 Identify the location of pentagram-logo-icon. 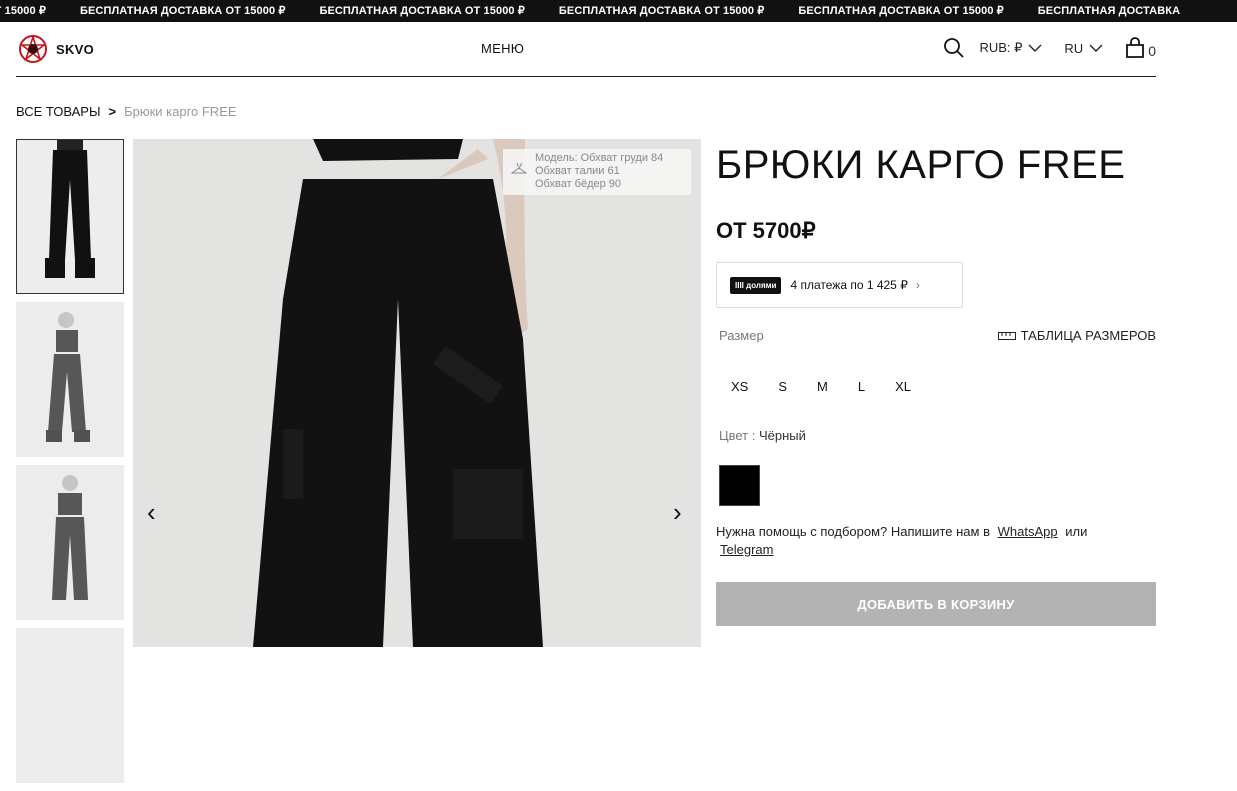
(33, 48).